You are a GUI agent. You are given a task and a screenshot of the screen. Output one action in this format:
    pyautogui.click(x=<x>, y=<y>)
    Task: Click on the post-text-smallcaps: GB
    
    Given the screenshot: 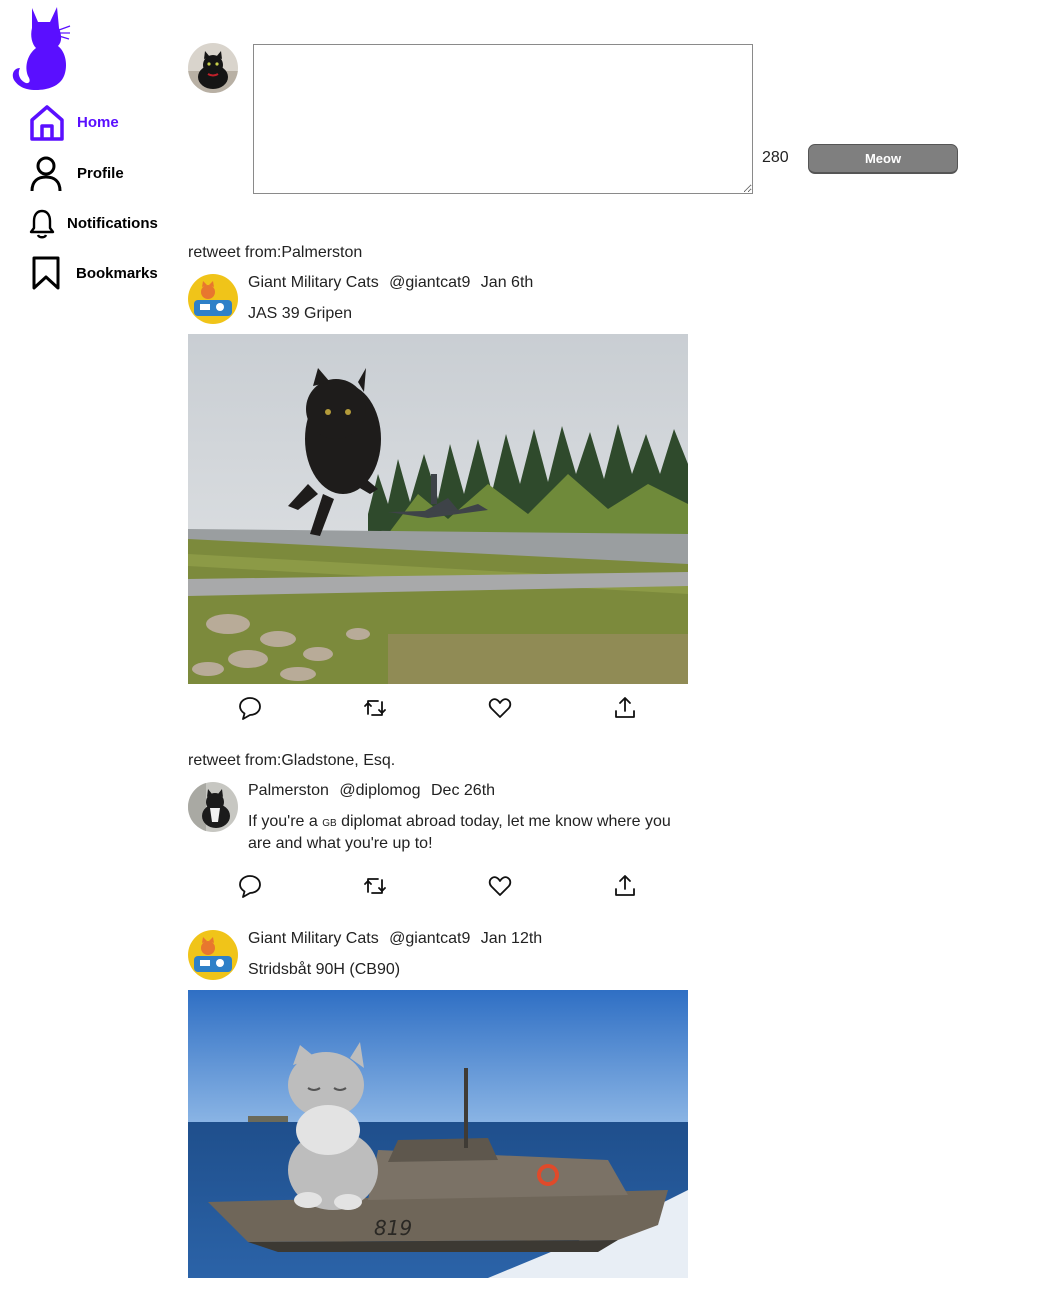 What is the action you would take?
    pyautogui.click(x=329, y=823)
    